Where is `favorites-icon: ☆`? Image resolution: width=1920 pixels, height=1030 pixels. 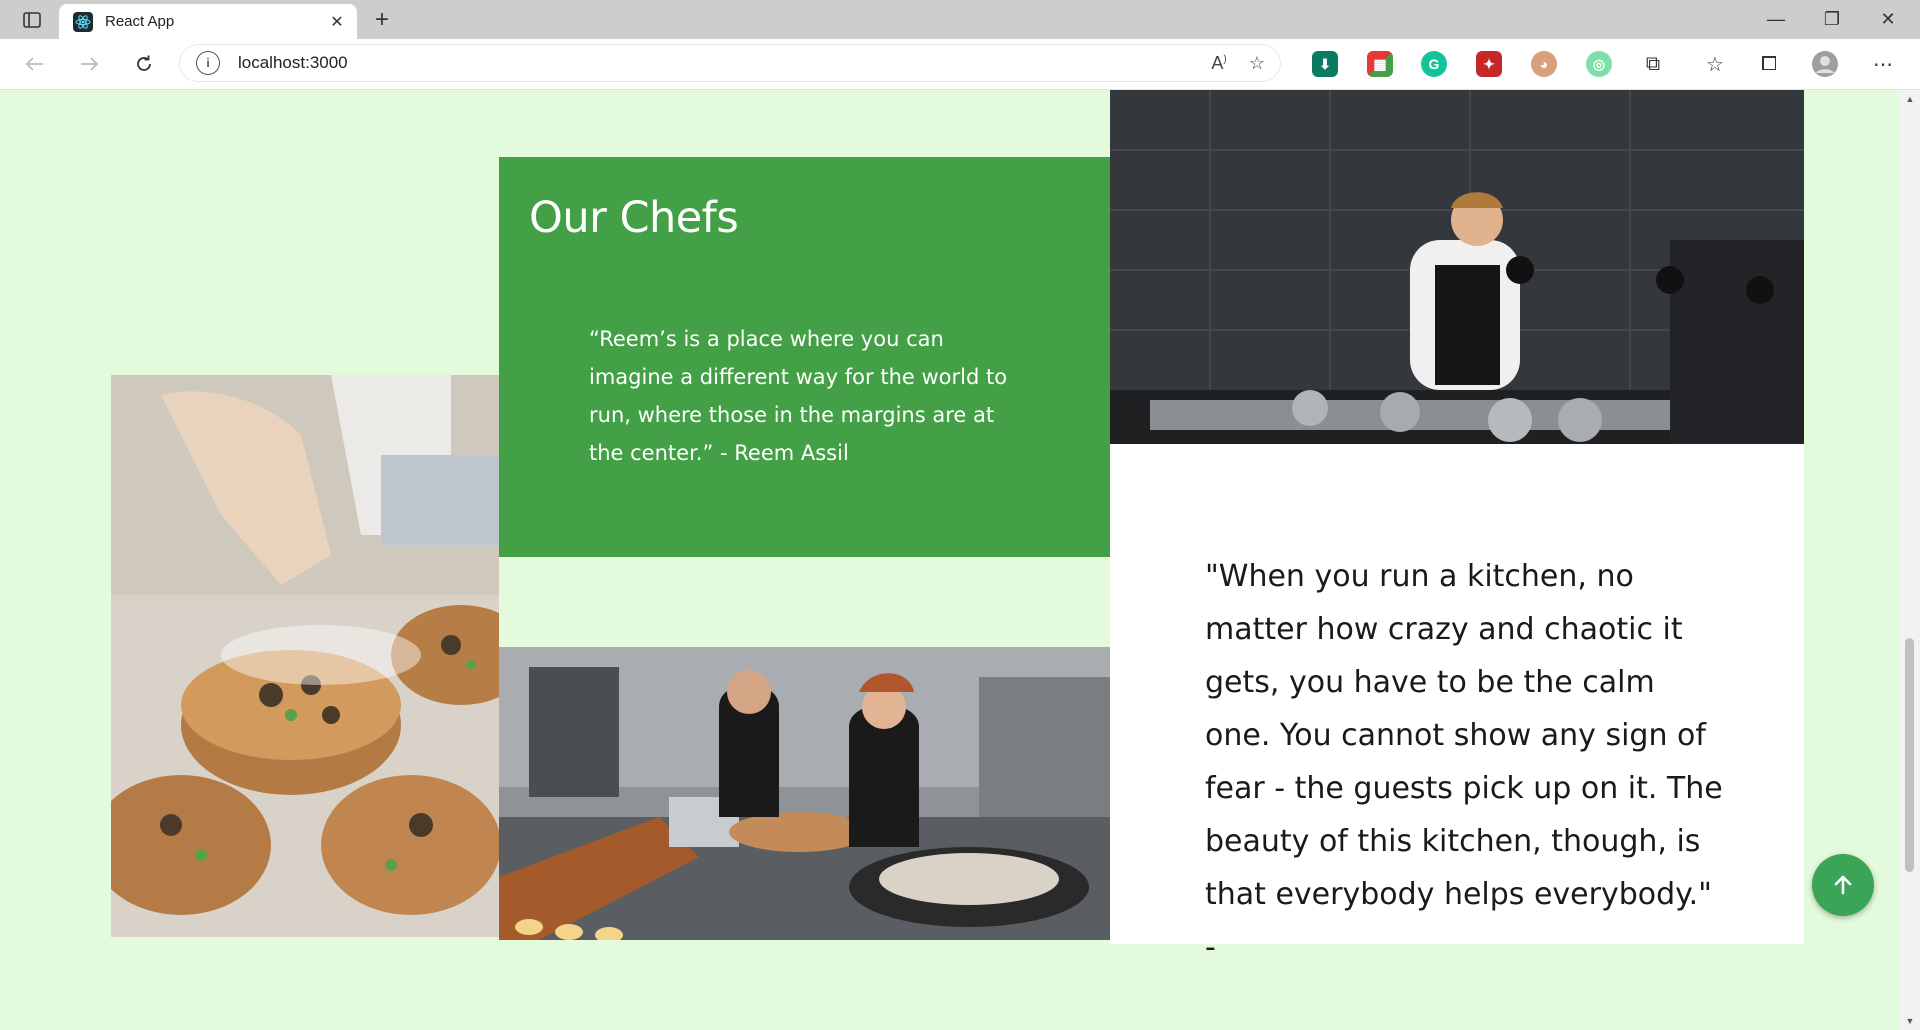 favorites-icon: ☆ is located at coordinates (1715, 64).